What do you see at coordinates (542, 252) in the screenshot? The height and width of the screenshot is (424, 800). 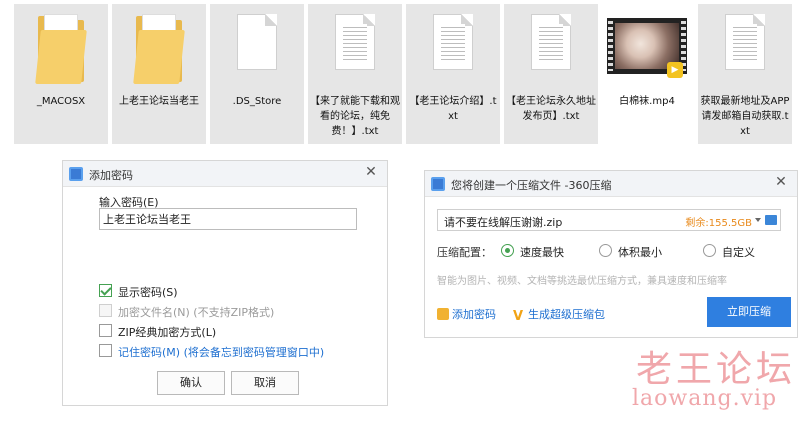 I see `radio-label: 速度最快` at bounding box center [542, 252].